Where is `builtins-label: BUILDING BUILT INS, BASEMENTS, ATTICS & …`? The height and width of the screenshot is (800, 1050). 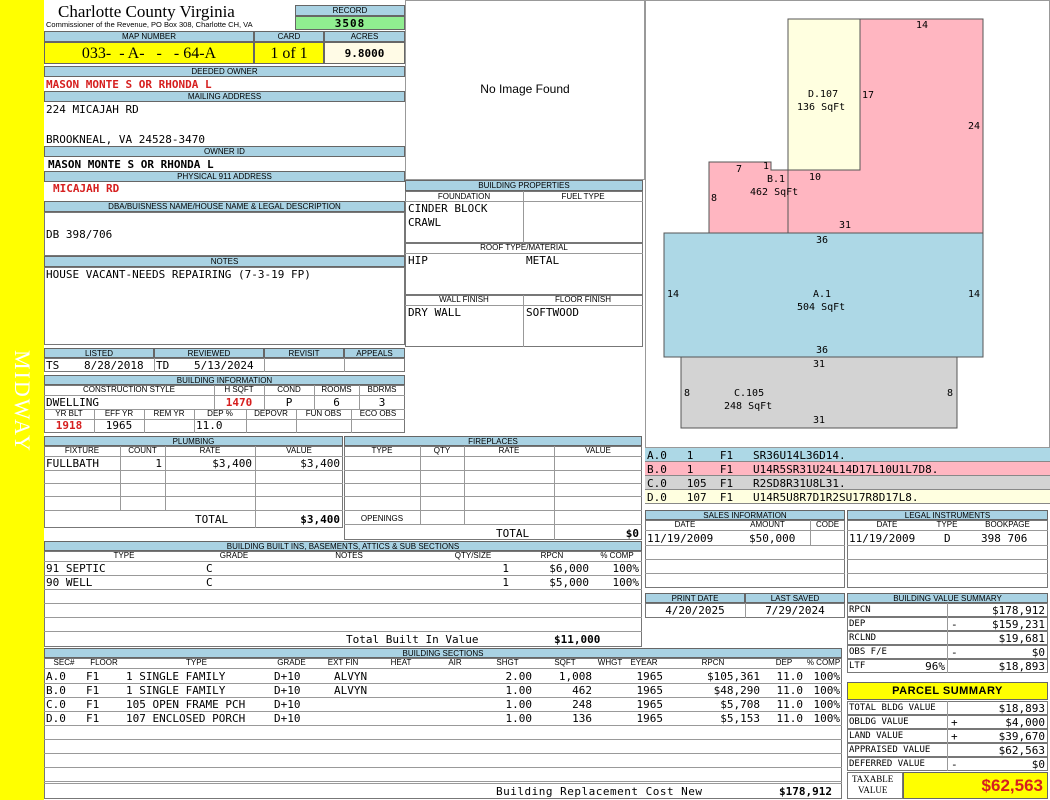 builtins-label: BUILDING BUILT INS, BASEMENTS, ATTICS & … is located at coordinates (343, 546).